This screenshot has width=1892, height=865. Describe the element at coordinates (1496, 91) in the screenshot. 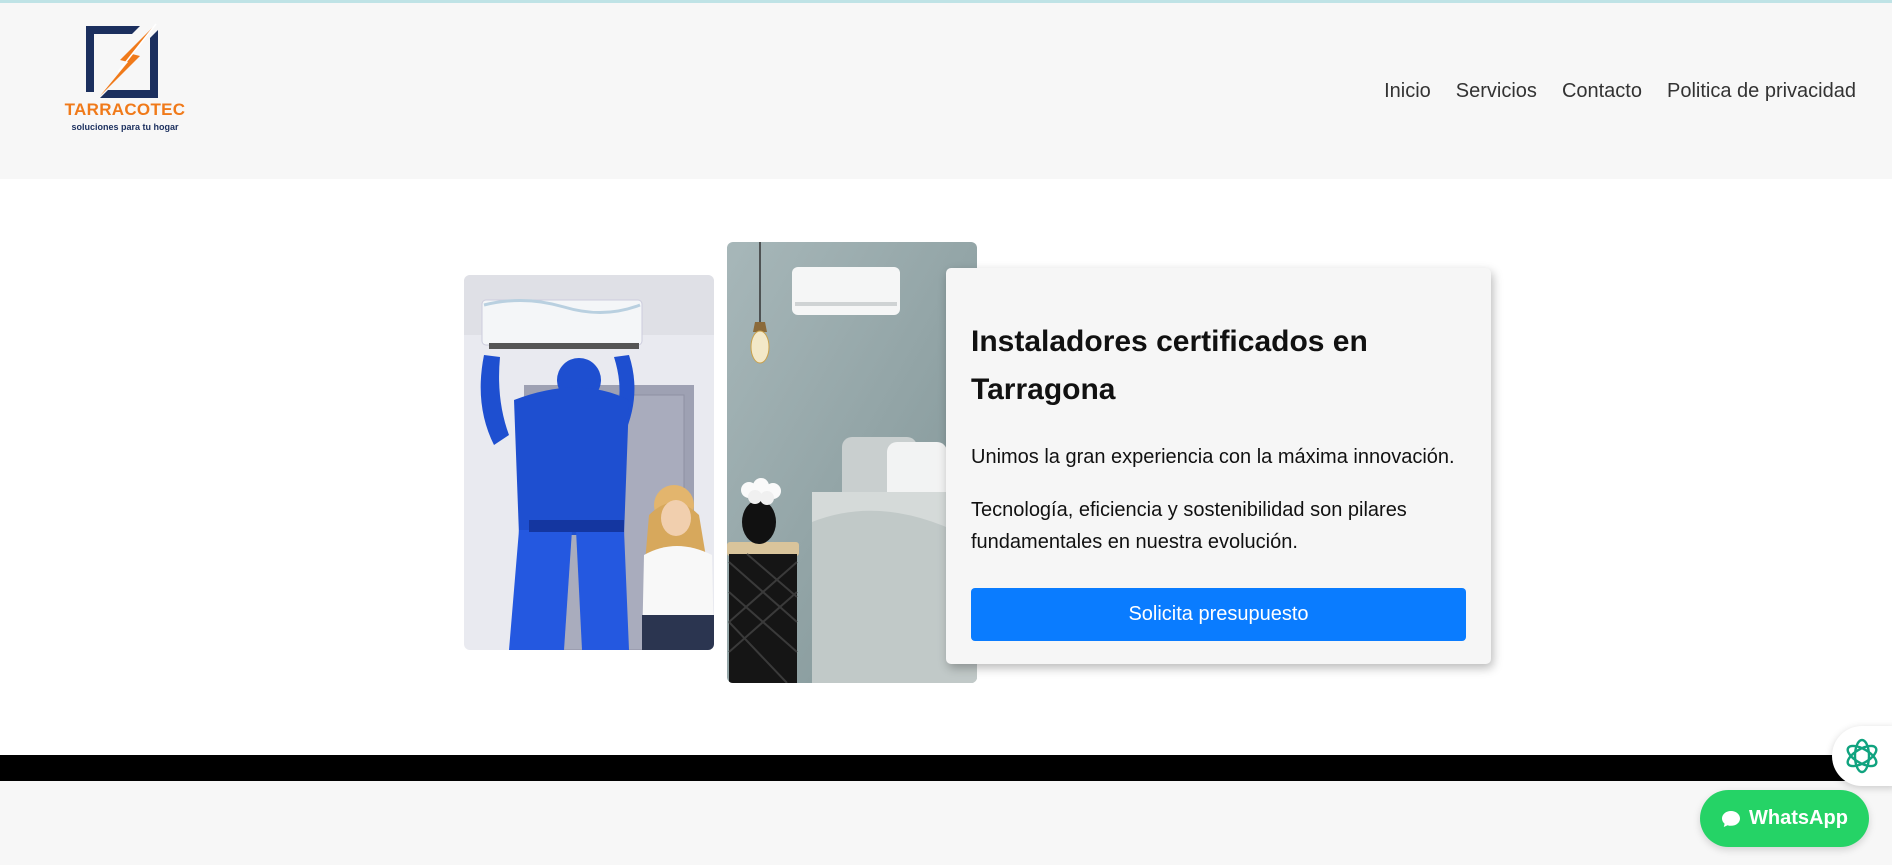

I see `nav-link-servicios: Servicios` at that location.